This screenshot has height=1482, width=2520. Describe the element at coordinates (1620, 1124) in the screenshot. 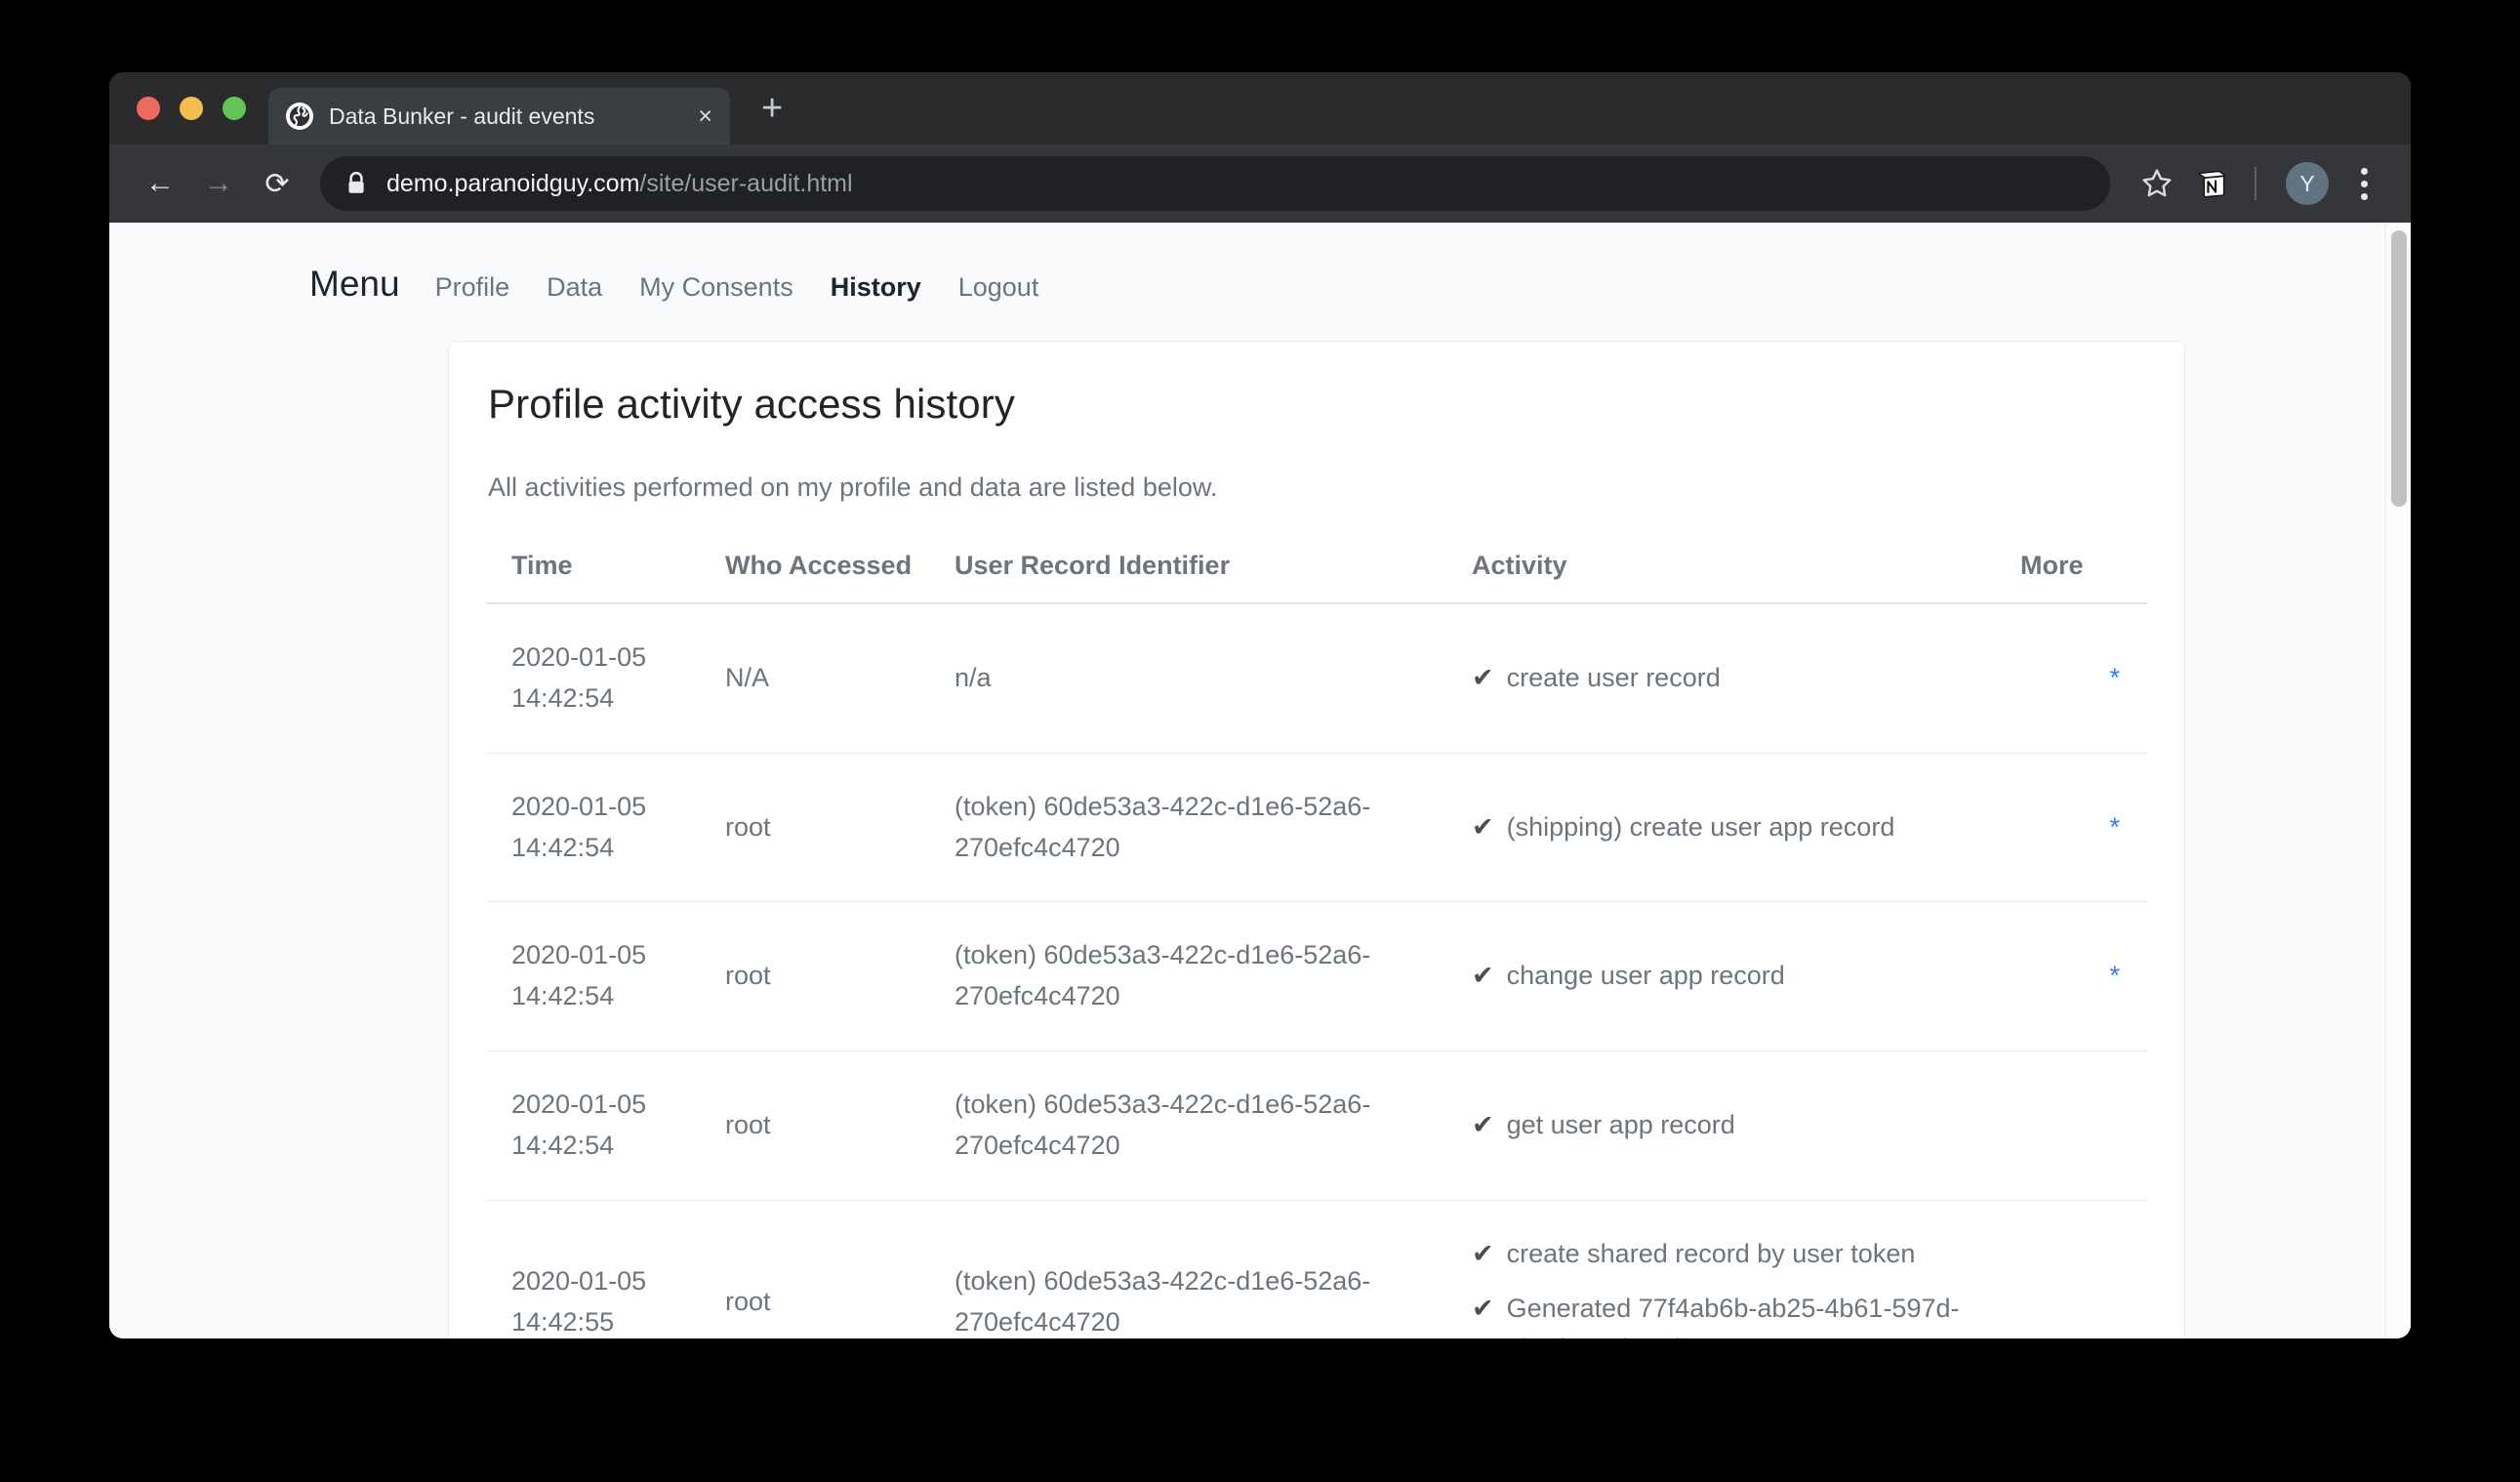

I see `activity-text: get user app record` at that location.